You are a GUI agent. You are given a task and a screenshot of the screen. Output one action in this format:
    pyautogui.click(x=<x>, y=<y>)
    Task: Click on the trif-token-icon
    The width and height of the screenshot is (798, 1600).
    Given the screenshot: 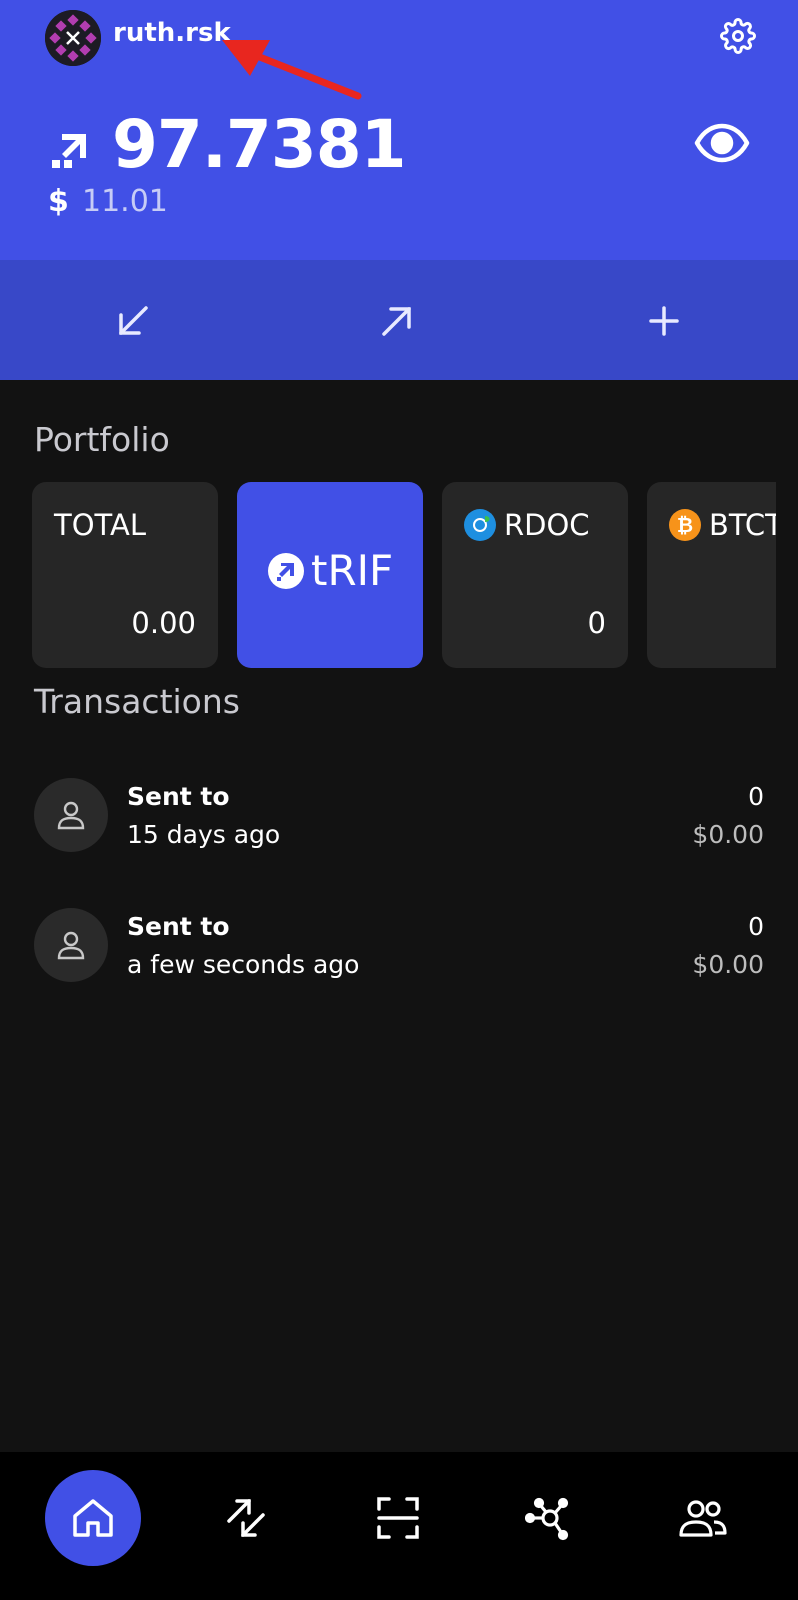 What is the action you would take?
    pyautogui.click(x=69, y=151)
    